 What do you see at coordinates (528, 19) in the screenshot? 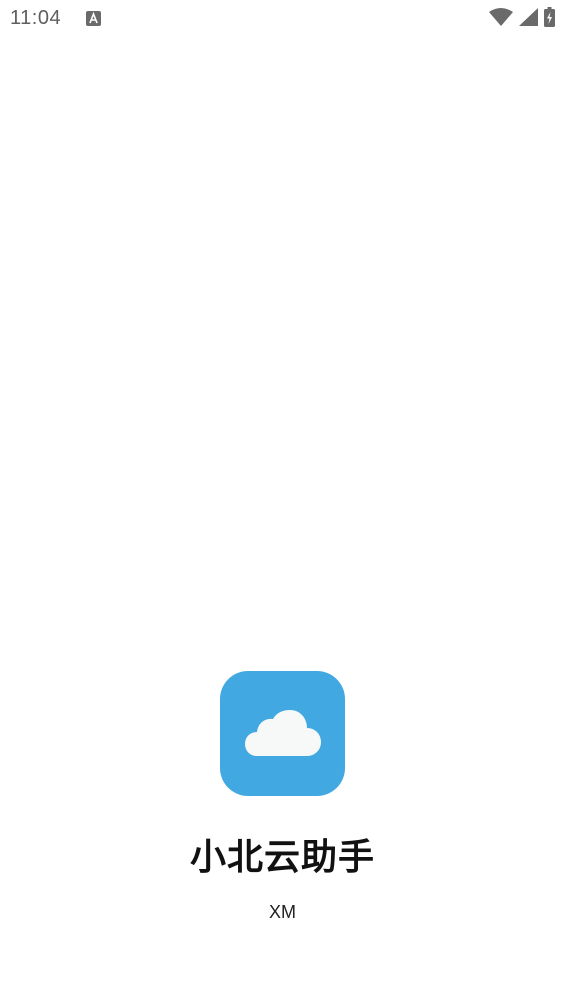
I see `cell-signal-icon` at bounding box center [528, 19].